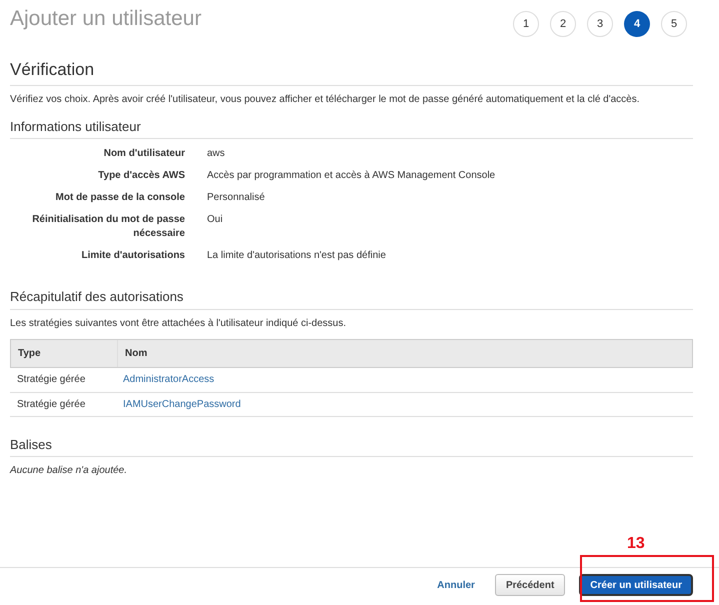  Describe the element at coordinates (351, 445) in the screenshot. I see `section-heading: Balises` at that location.